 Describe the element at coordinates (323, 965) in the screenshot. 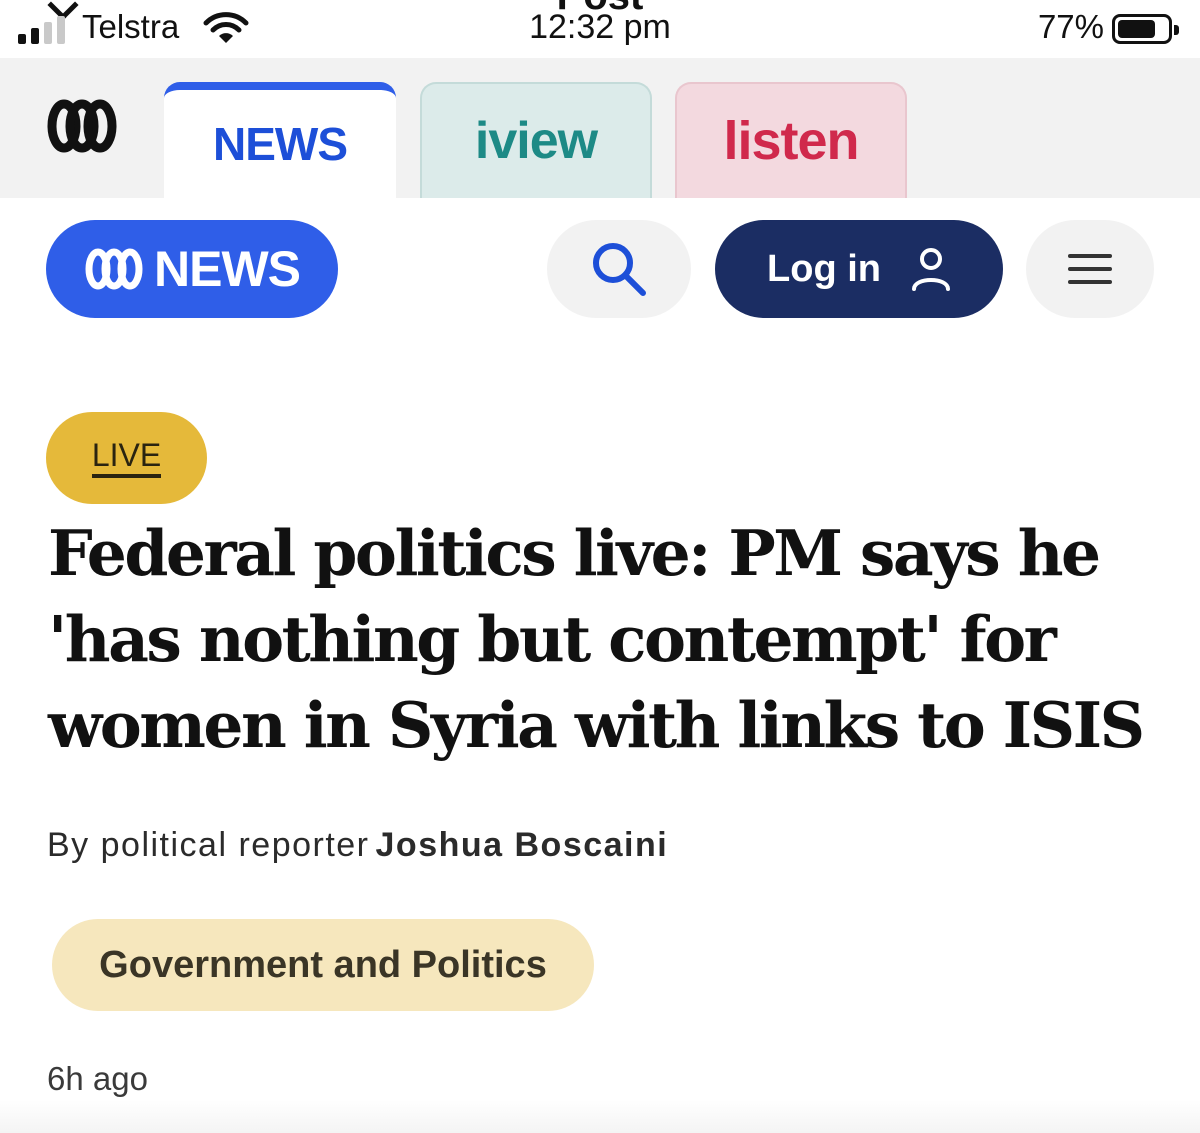

I see `topic-chip: Government and Politics` at that location.